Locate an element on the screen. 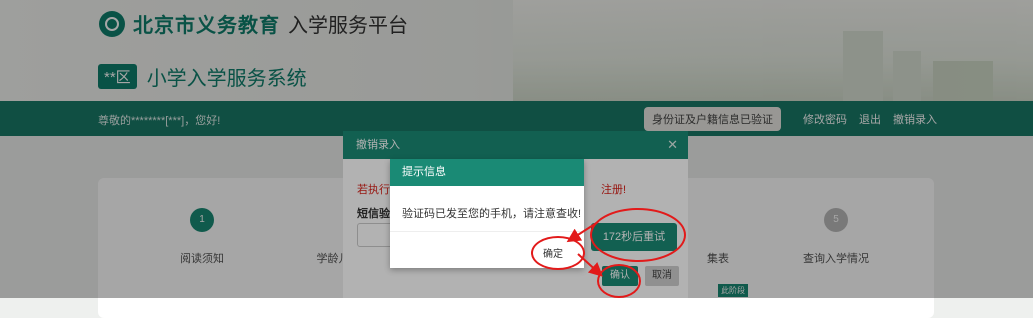 Image resolution: width=1033 pixels, height=318 pixels. annotation-arrow-confirm is located at coordinates (590, 265).